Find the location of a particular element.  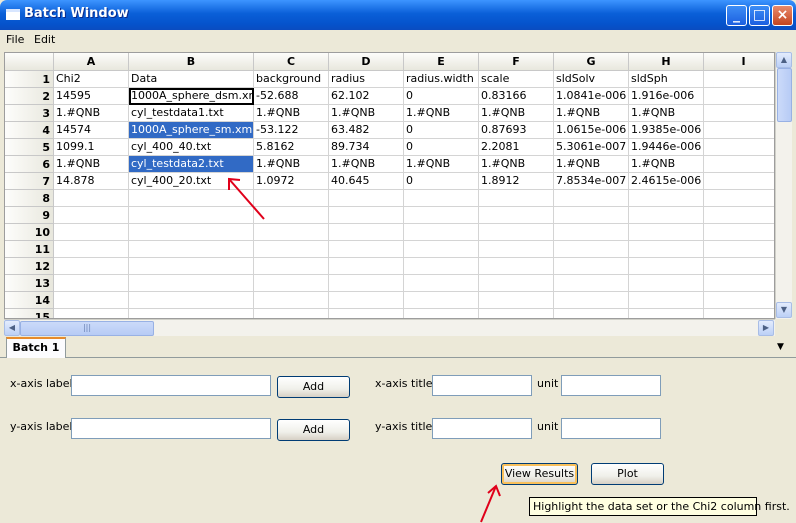

x-axis-label-input is located at coordinates (171, 385).